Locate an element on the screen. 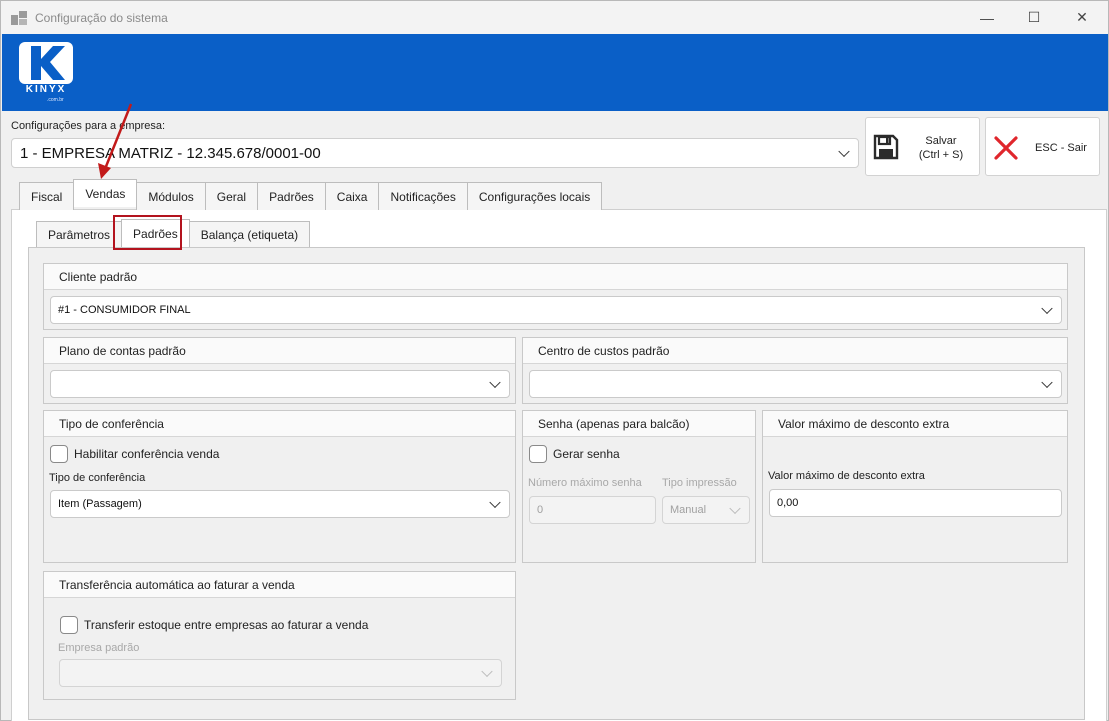  kinyx-logo: KINYX .com.br is located at coordinates (46, 73).